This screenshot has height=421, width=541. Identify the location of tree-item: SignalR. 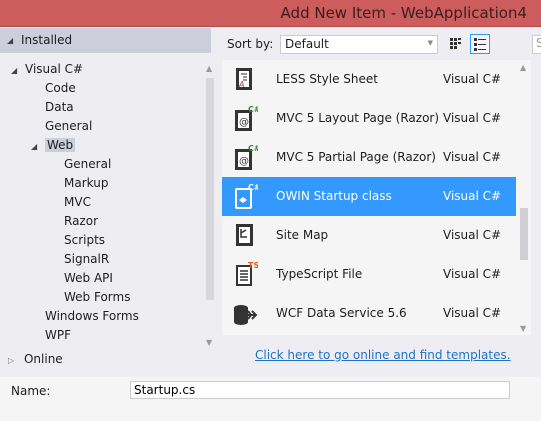
(86, 259).